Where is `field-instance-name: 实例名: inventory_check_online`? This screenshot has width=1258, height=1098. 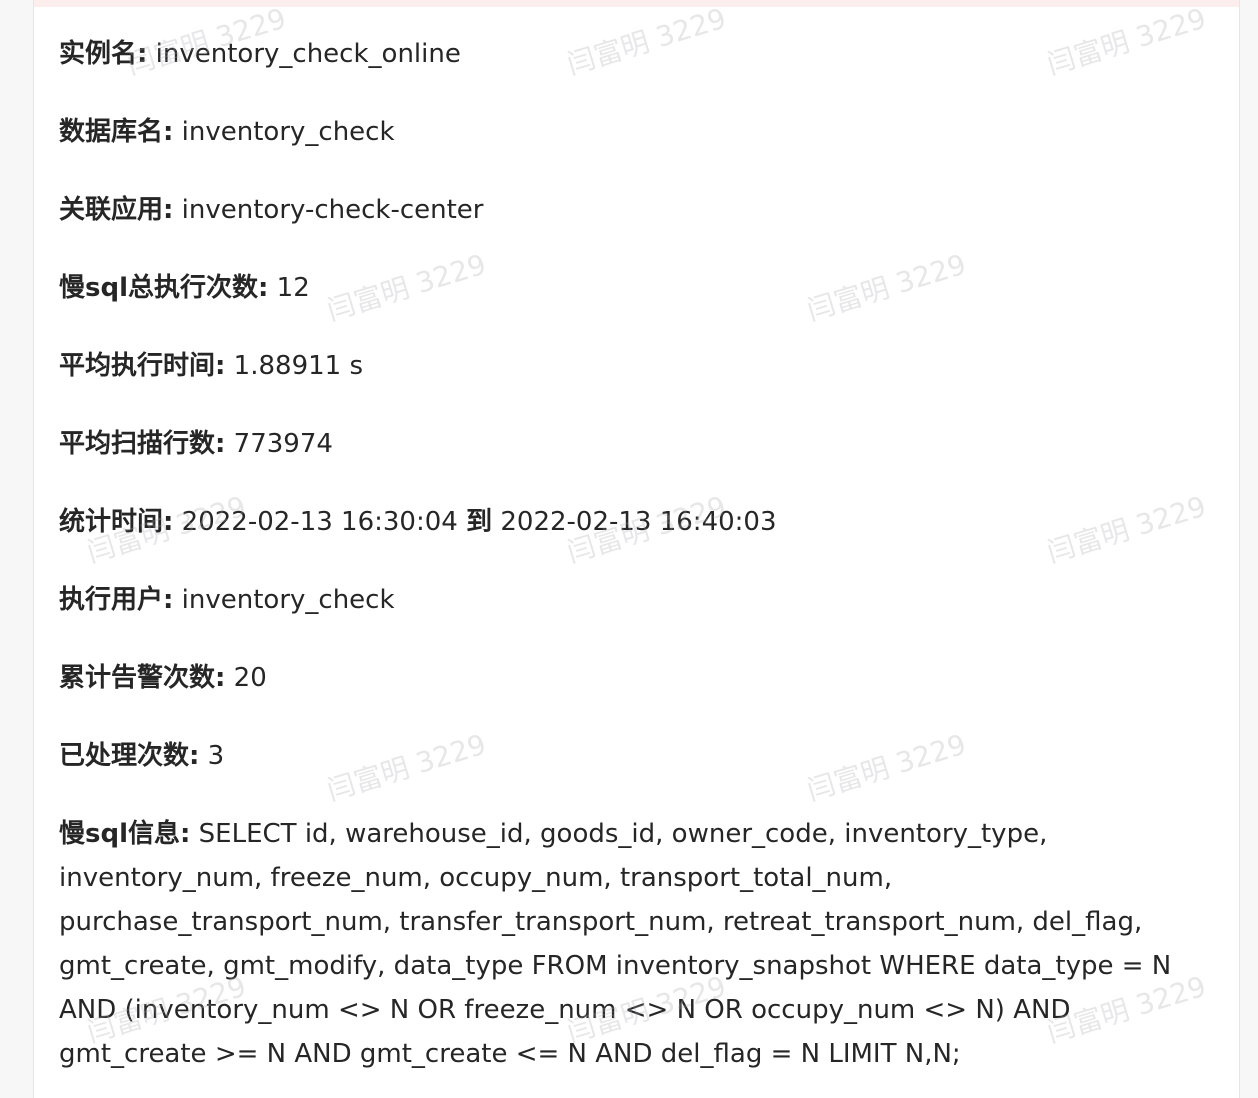 field-instance-name: 实例名: inventory_check_online is located at coordinates (260, 54).